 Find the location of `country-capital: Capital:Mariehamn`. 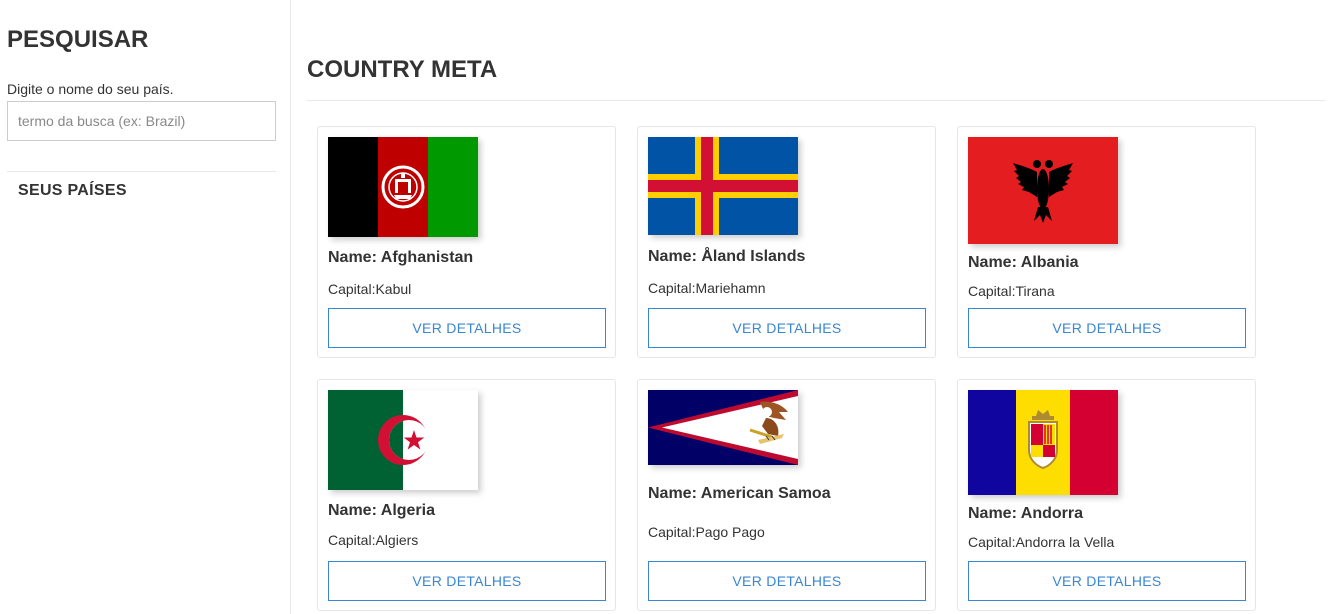

country-capital: Capital:Mariehamn is located at coordinates (707, 288).